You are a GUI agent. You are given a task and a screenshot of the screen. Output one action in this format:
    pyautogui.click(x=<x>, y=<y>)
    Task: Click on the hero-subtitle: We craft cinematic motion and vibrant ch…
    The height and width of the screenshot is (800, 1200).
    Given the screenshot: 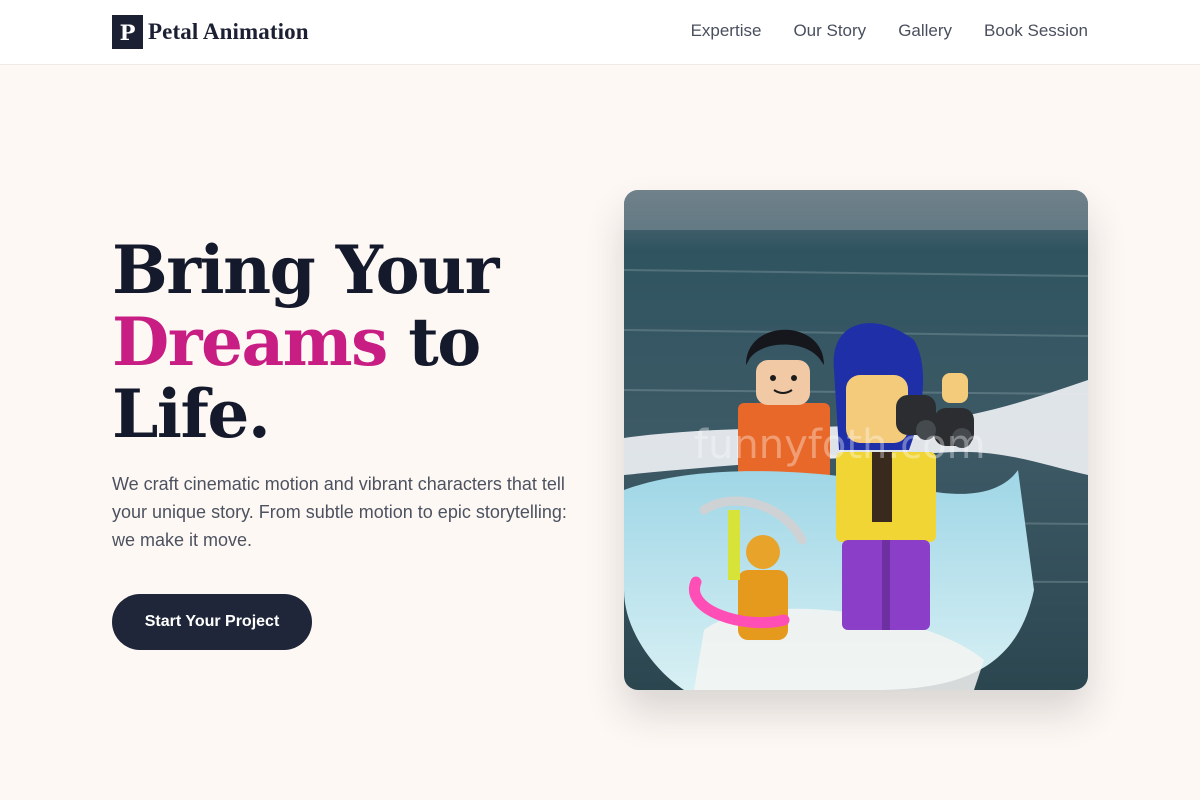 What is the action you would take?
    pyautogui.click(x=339, y=512)
    